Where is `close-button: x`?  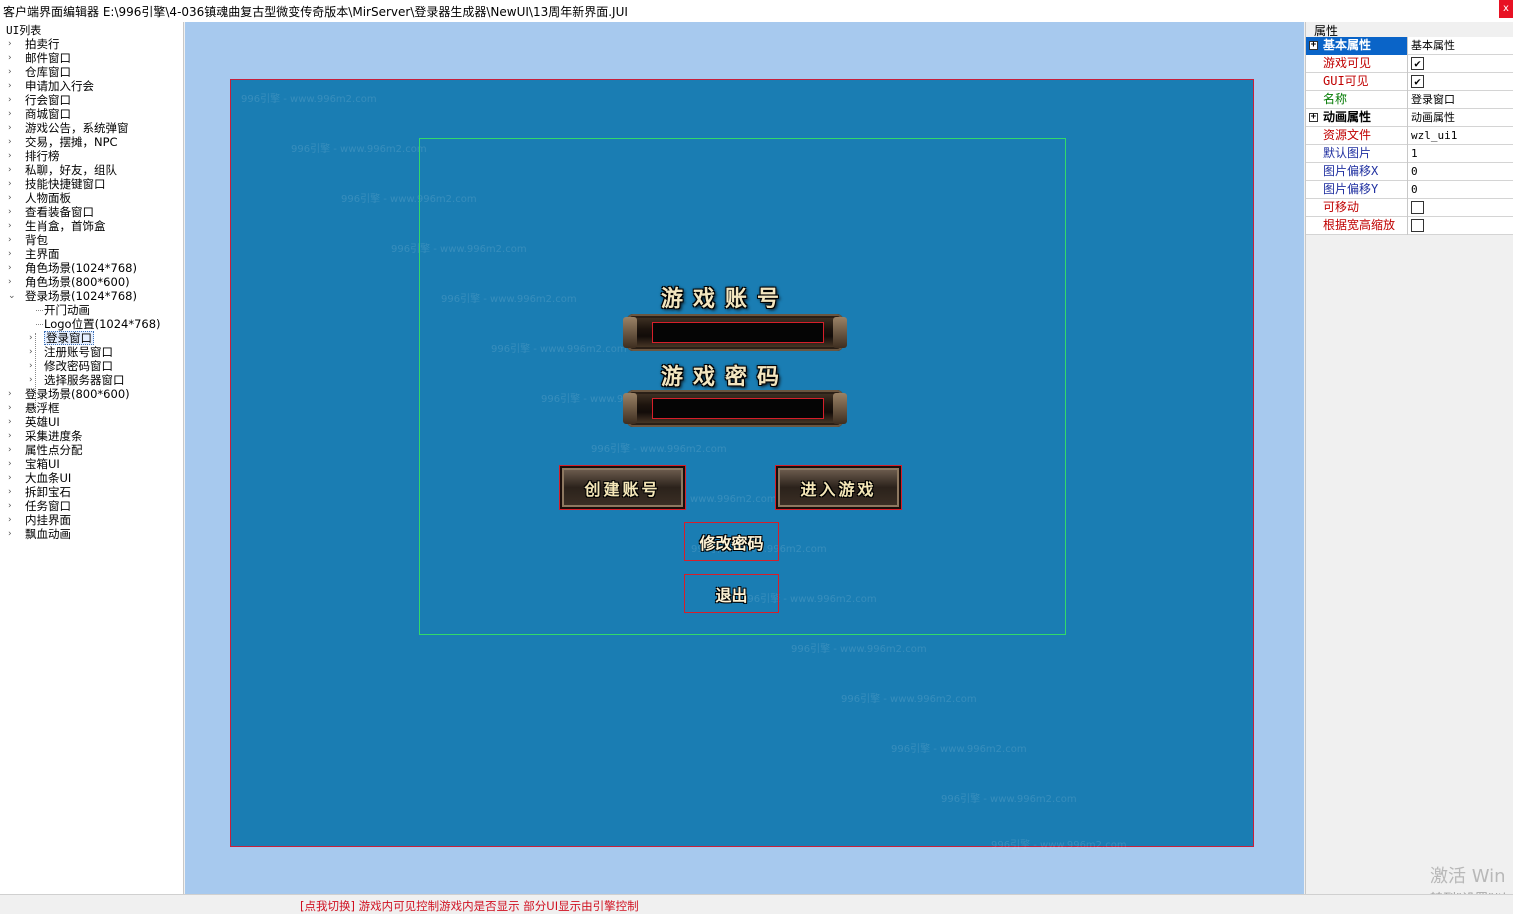 close-button: x is located at coordinates (1506, 9).